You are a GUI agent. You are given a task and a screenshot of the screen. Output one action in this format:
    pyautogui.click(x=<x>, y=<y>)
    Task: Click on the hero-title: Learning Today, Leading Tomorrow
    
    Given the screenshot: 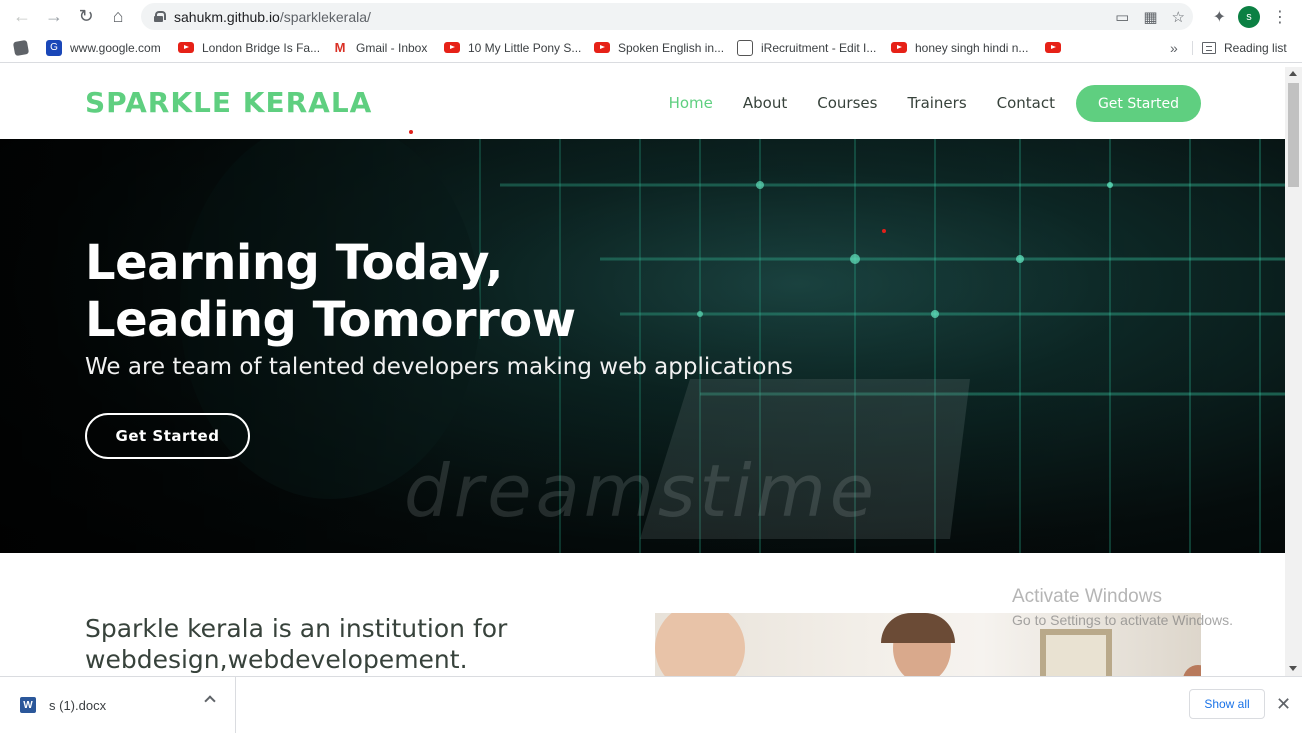 What is the action you would take?
    pyautogui.click(x=330, y=292)
    